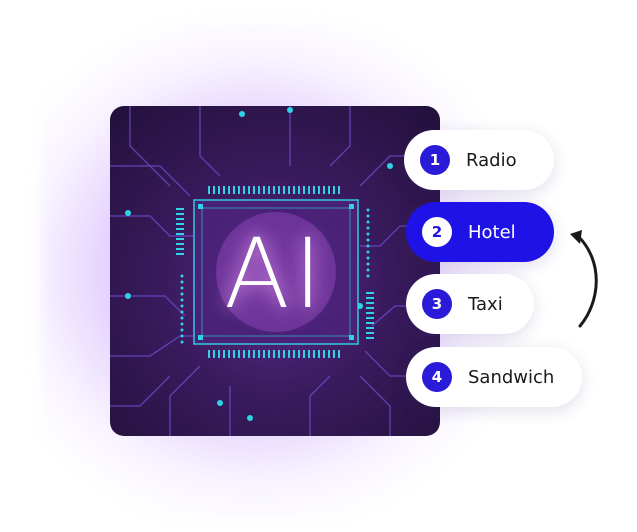  What do you see at coordinates (275, 274) in the screenshot?
I see `chip-ai-label: AI` at bounding box center [275, 274].